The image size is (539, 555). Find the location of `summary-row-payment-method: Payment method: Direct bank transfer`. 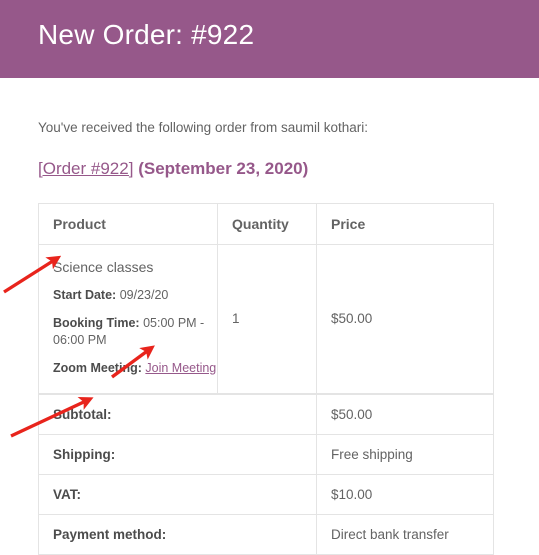

summary-row-payment-method: Payment method: Direct bank transfer is located at coordinates (266, 534).